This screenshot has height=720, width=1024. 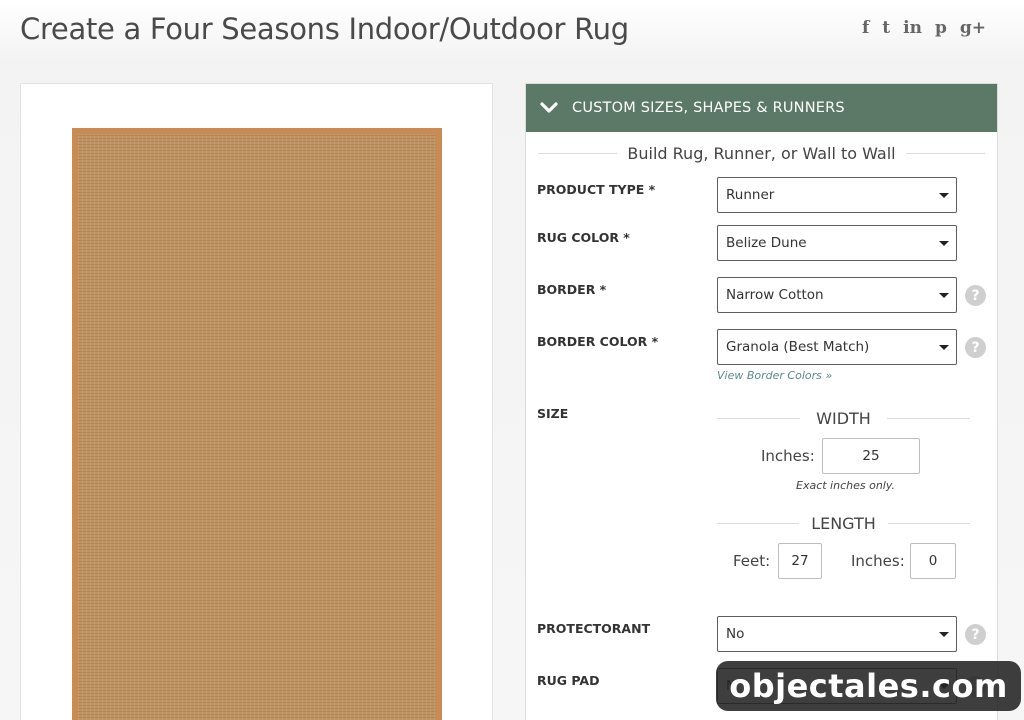 What do you see at coordinates (324, 29) in the screenshot?
I see `page-title: Create a Four Seasons Indoor/Outdoor Rug` at bounding box center [324, 29].